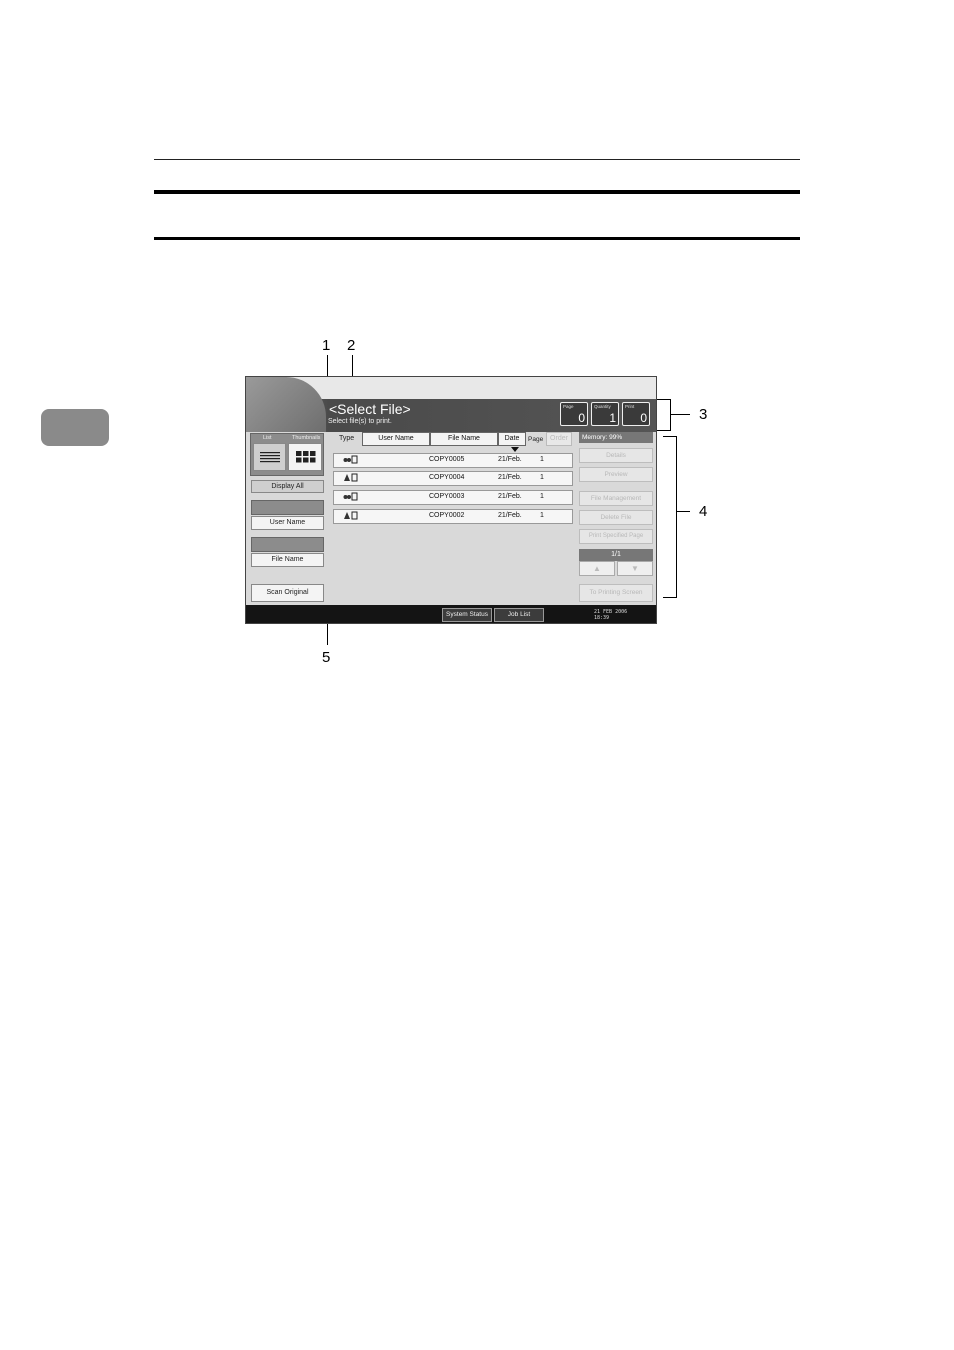 The width and height of the screenshot is (954, 1350). Describe the element at coordinates (683, 511) in the screenshot. I see `callout-4-line` at that location.